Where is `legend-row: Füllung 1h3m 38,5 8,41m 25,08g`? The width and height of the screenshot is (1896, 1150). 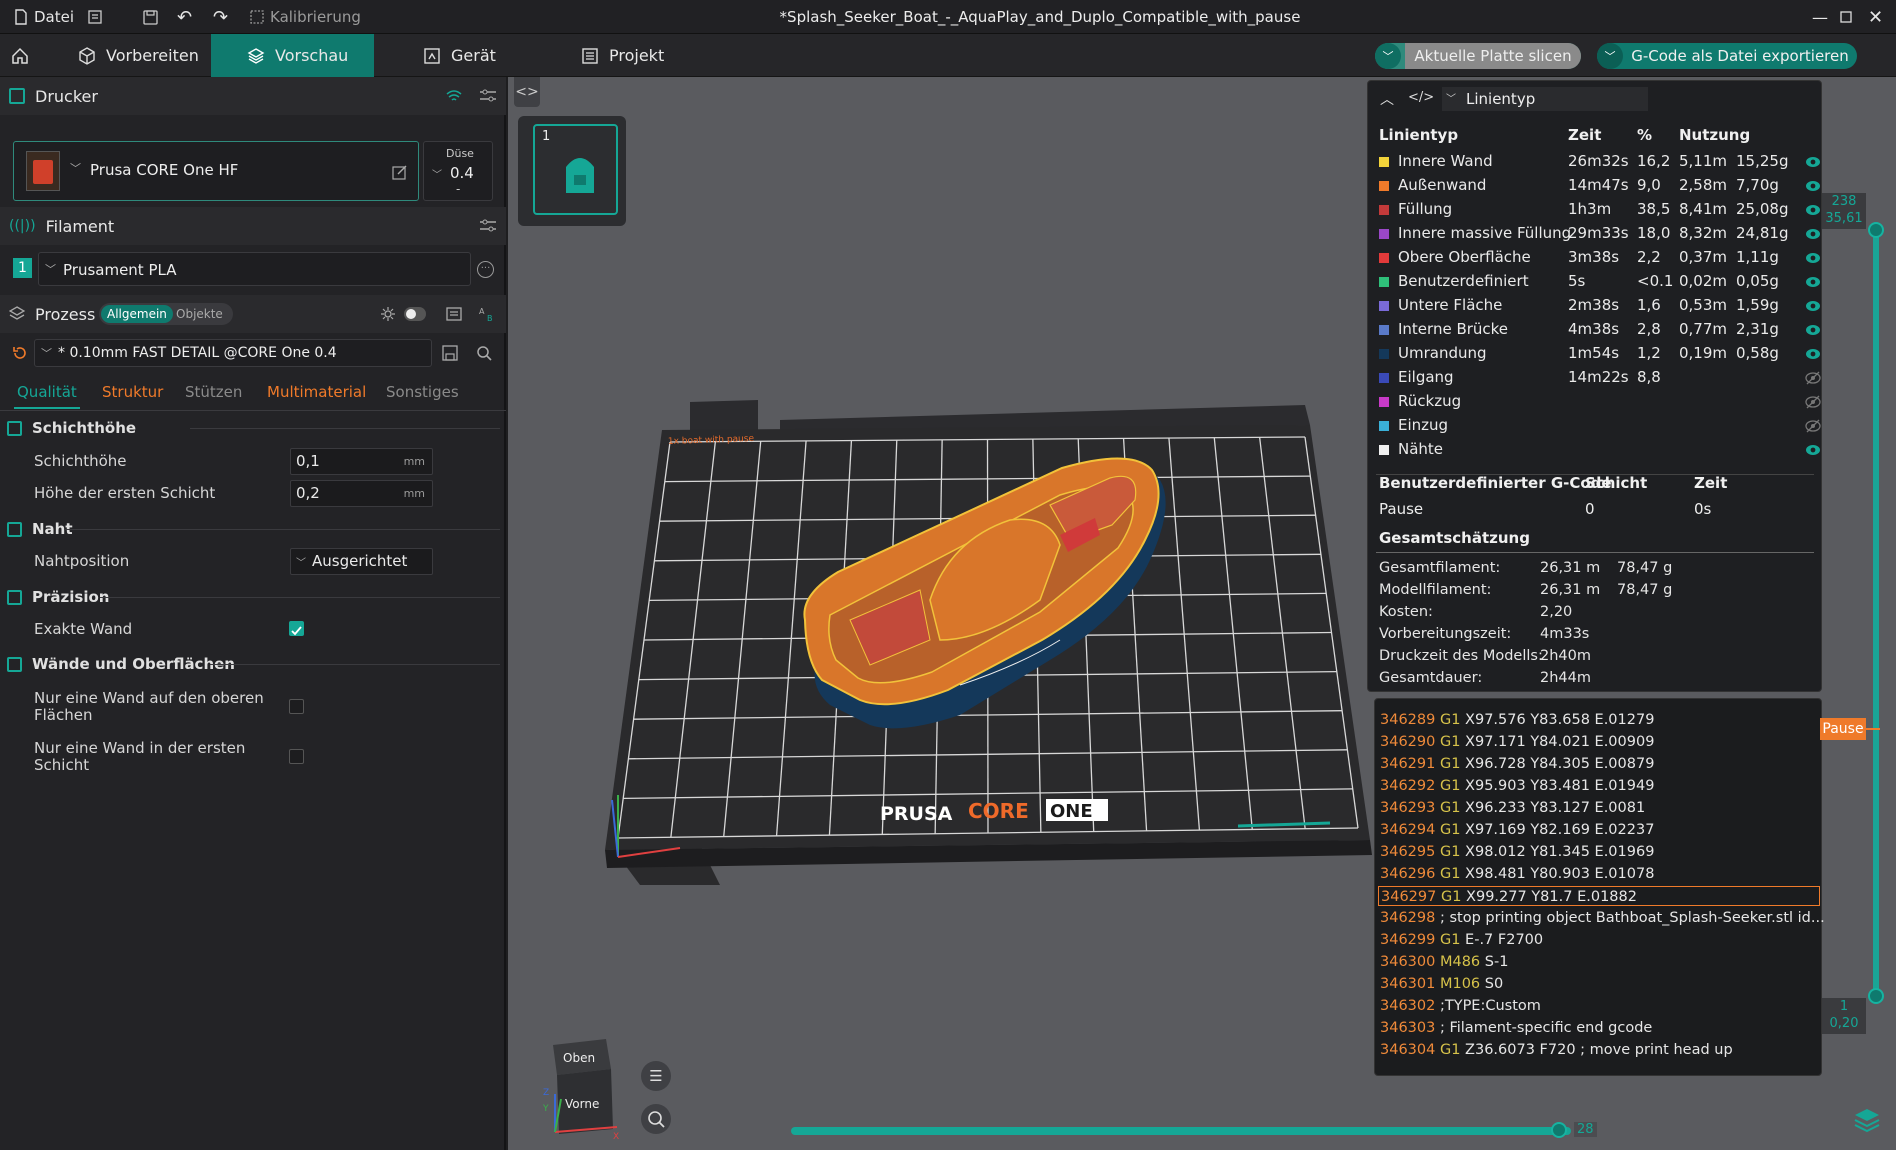
legend-row: Füllung 1h3m 38,5 8,41m 25,08g is located at coordinates (1600, 210).